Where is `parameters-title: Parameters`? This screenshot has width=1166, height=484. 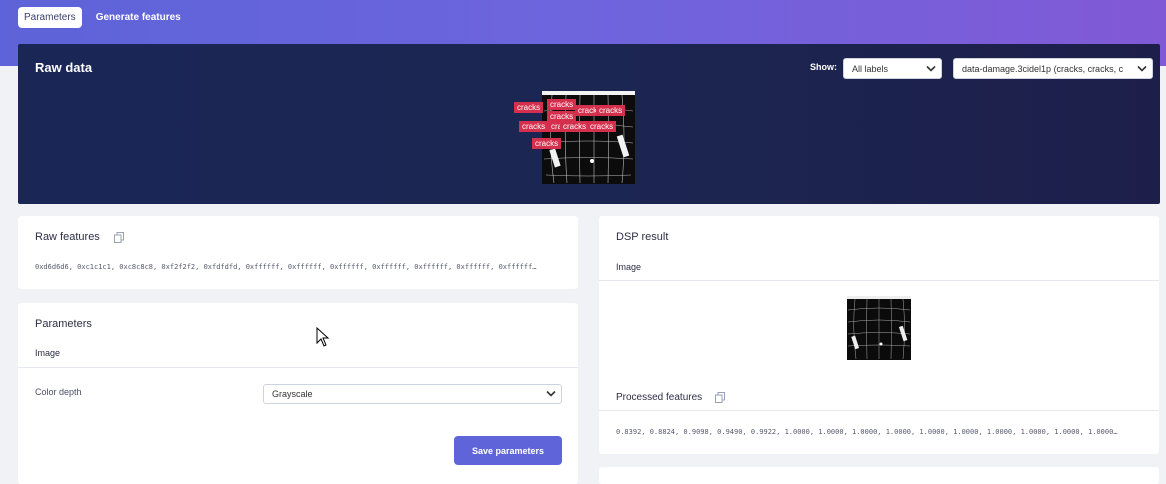
parameters-title: Parameters is located at coordinates (63, 324).